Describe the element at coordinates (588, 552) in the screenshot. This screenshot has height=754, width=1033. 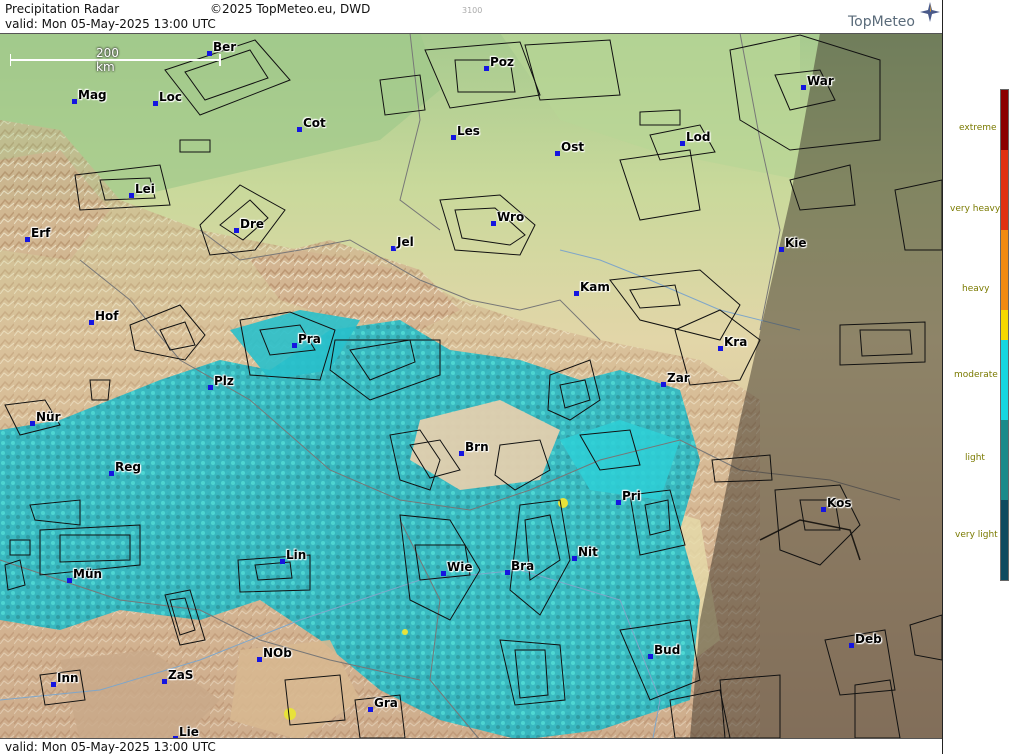
I see `city-label: Nit` at that location.